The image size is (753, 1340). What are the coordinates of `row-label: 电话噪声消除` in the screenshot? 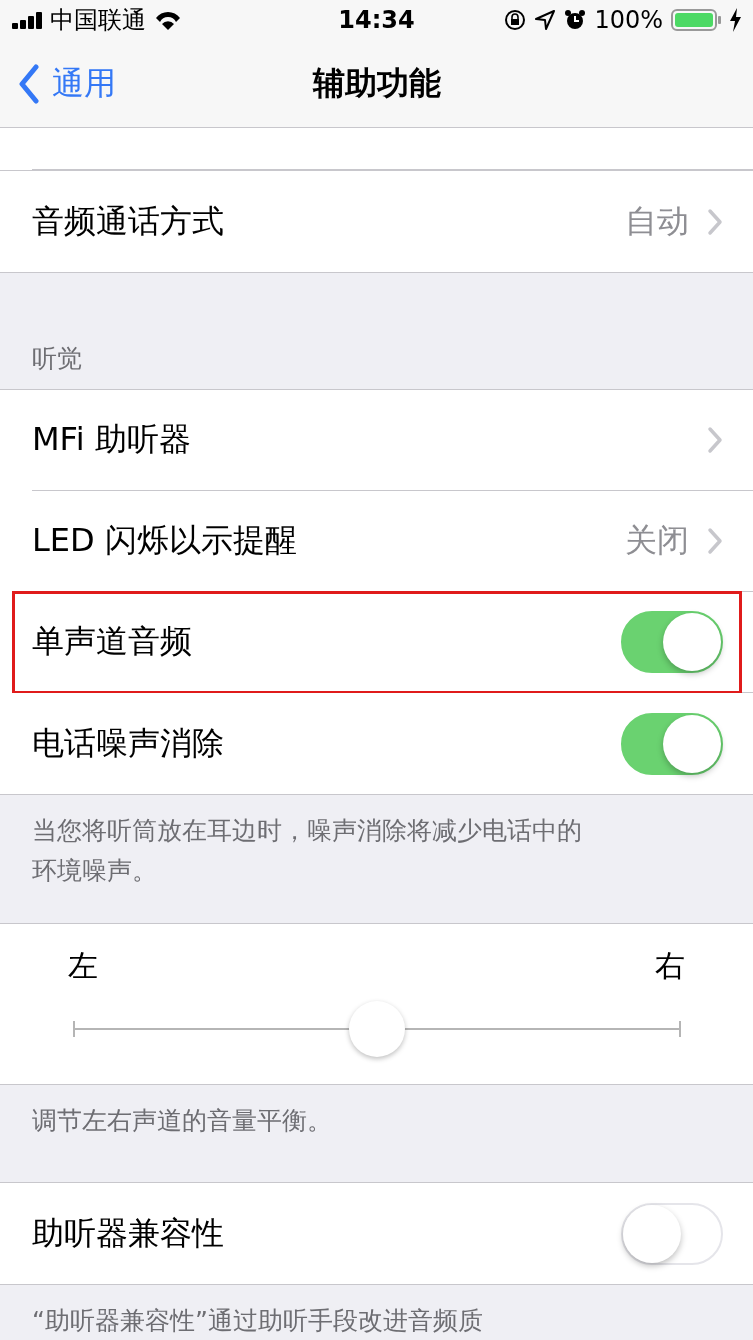 It's located at (128, 743).